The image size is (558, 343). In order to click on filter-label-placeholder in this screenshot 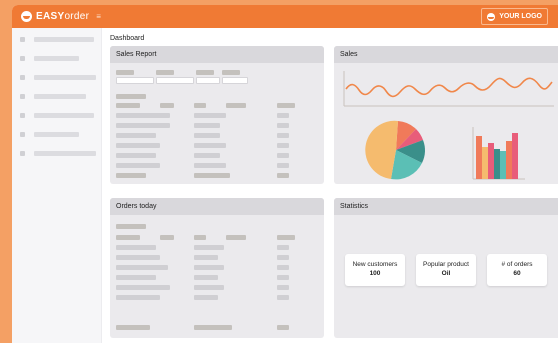, I will do `click(205, 72)`.